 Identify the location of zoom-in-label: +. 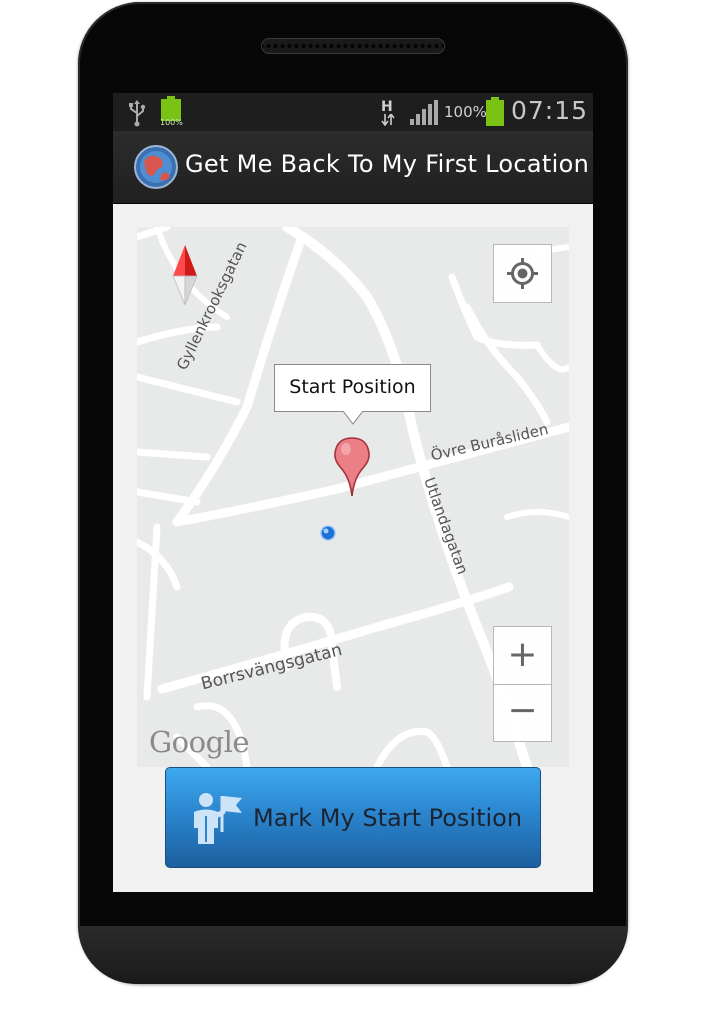
(522, 654).